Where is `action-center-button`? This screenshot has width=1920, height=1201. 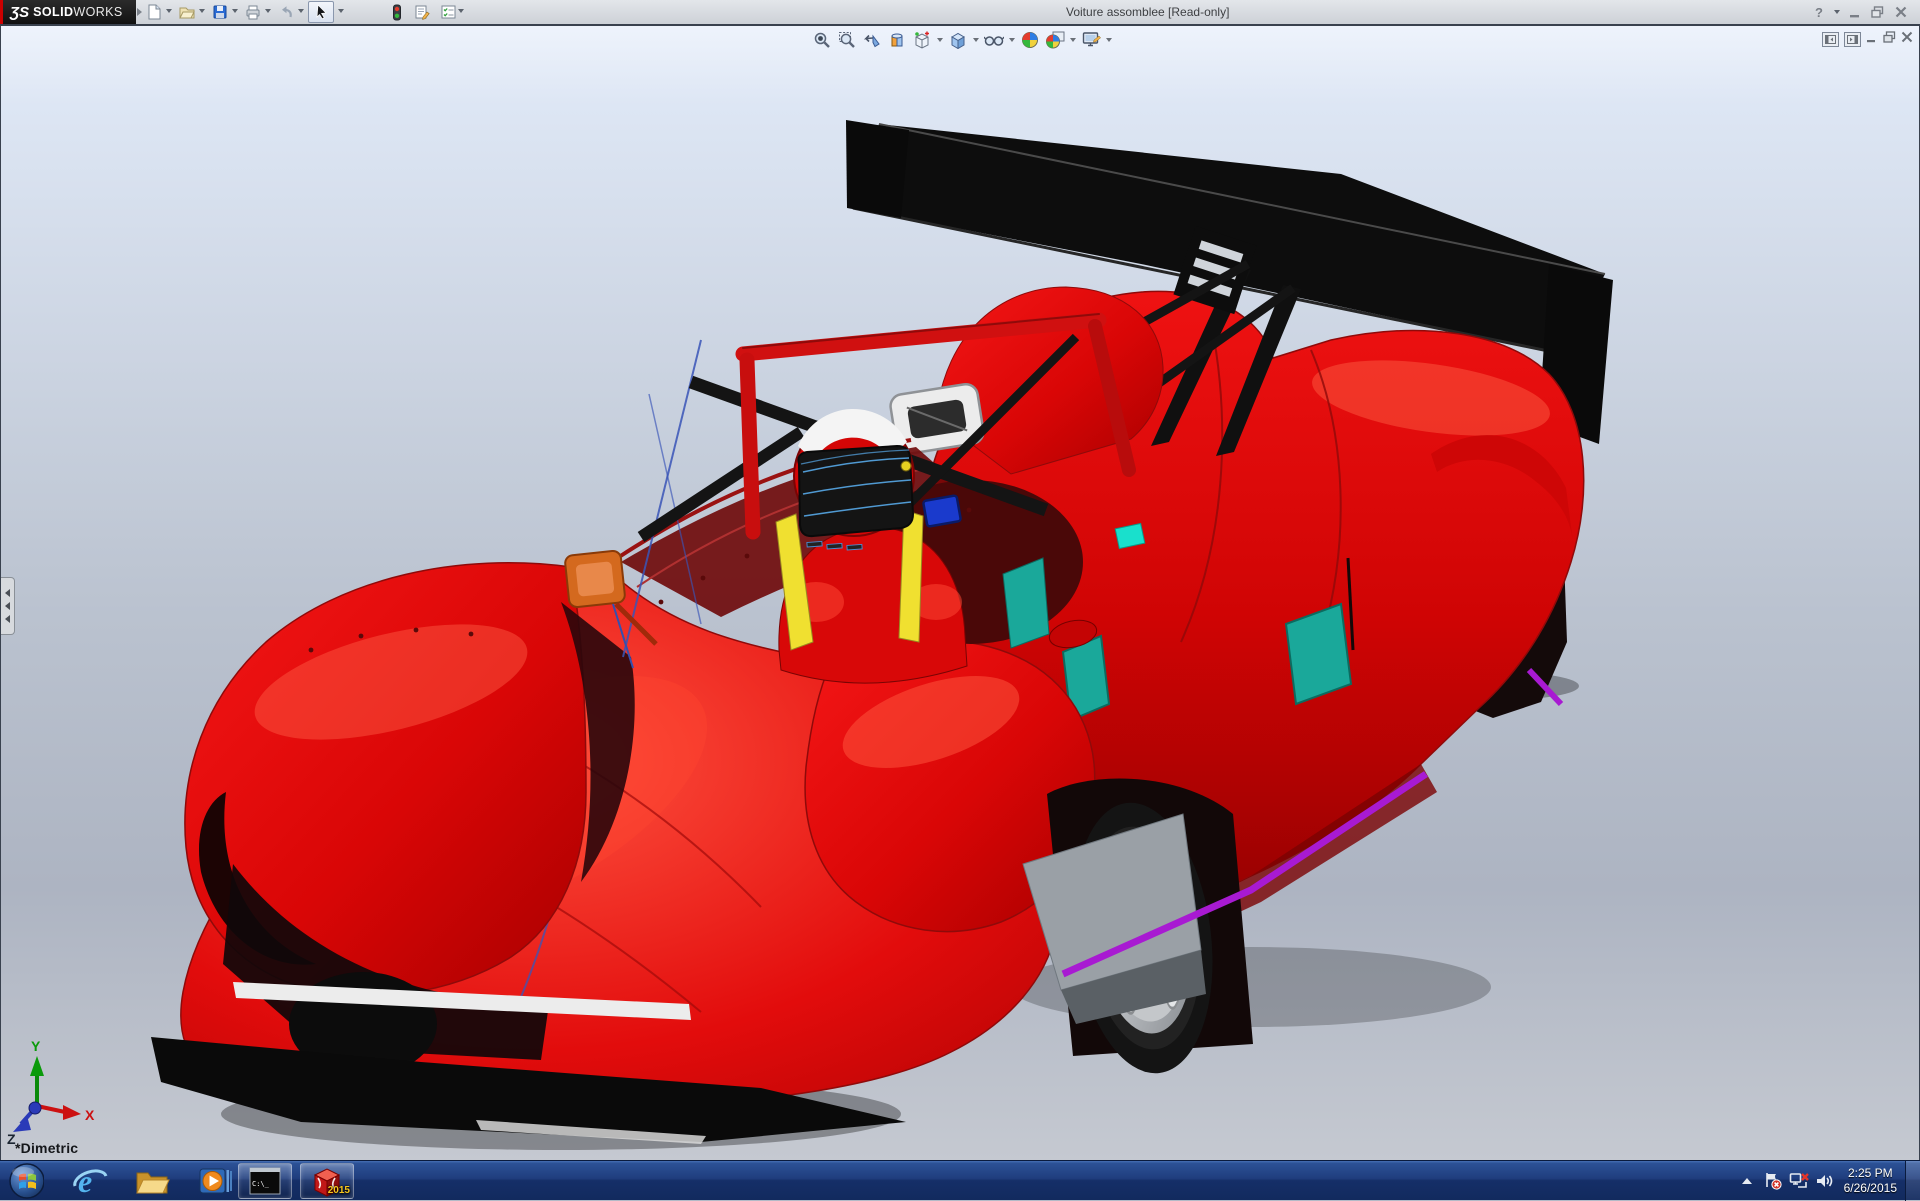 action-center-button is located at coordinates (1773, 1181).